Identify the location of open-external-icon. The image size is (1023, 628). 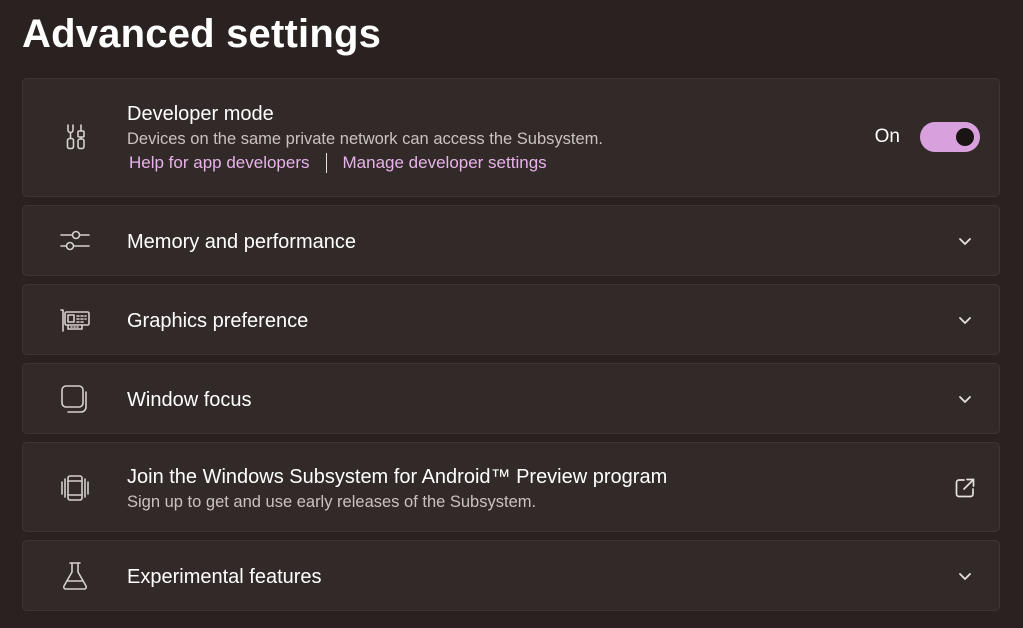
(965, 488).